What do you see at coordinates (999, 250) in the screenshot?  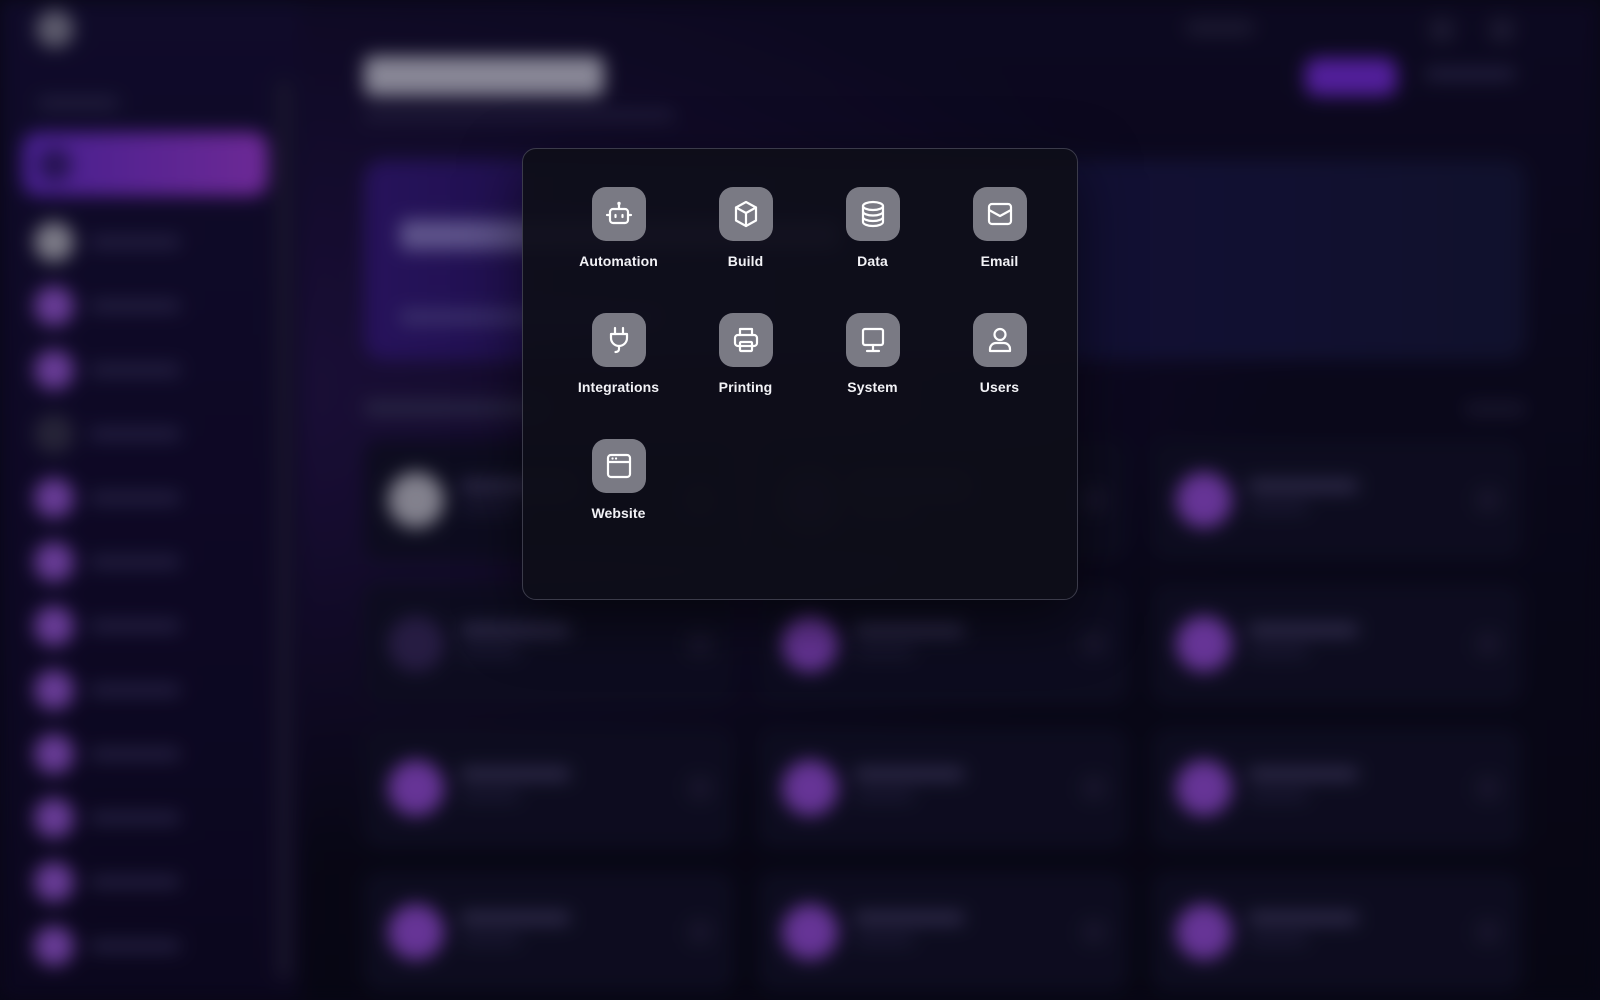 I see `app-tile-email: Email` at bounding box center [999, 250].